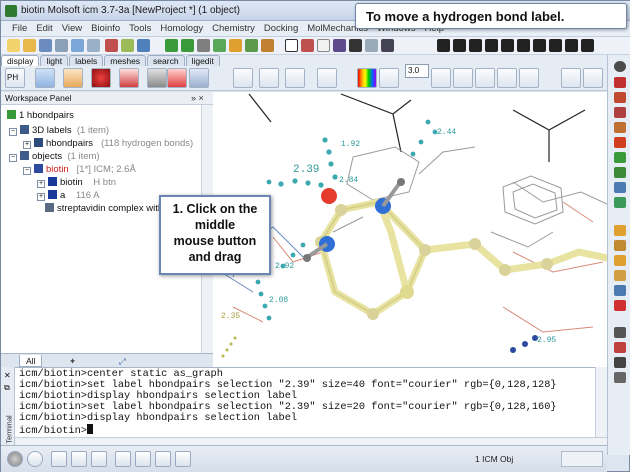 The image size is (630, 472). I want to click on align-top-icon, so click(443, 45).